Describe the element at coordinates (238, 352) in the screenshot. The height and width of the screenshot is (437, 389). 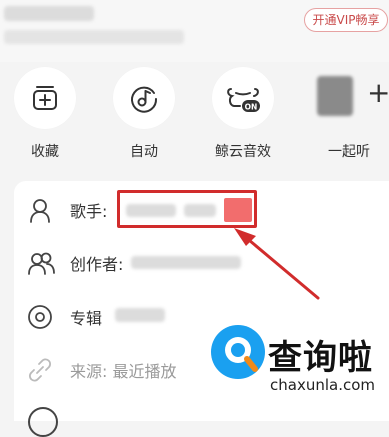
I see `watermark-logo-icon` at that location.